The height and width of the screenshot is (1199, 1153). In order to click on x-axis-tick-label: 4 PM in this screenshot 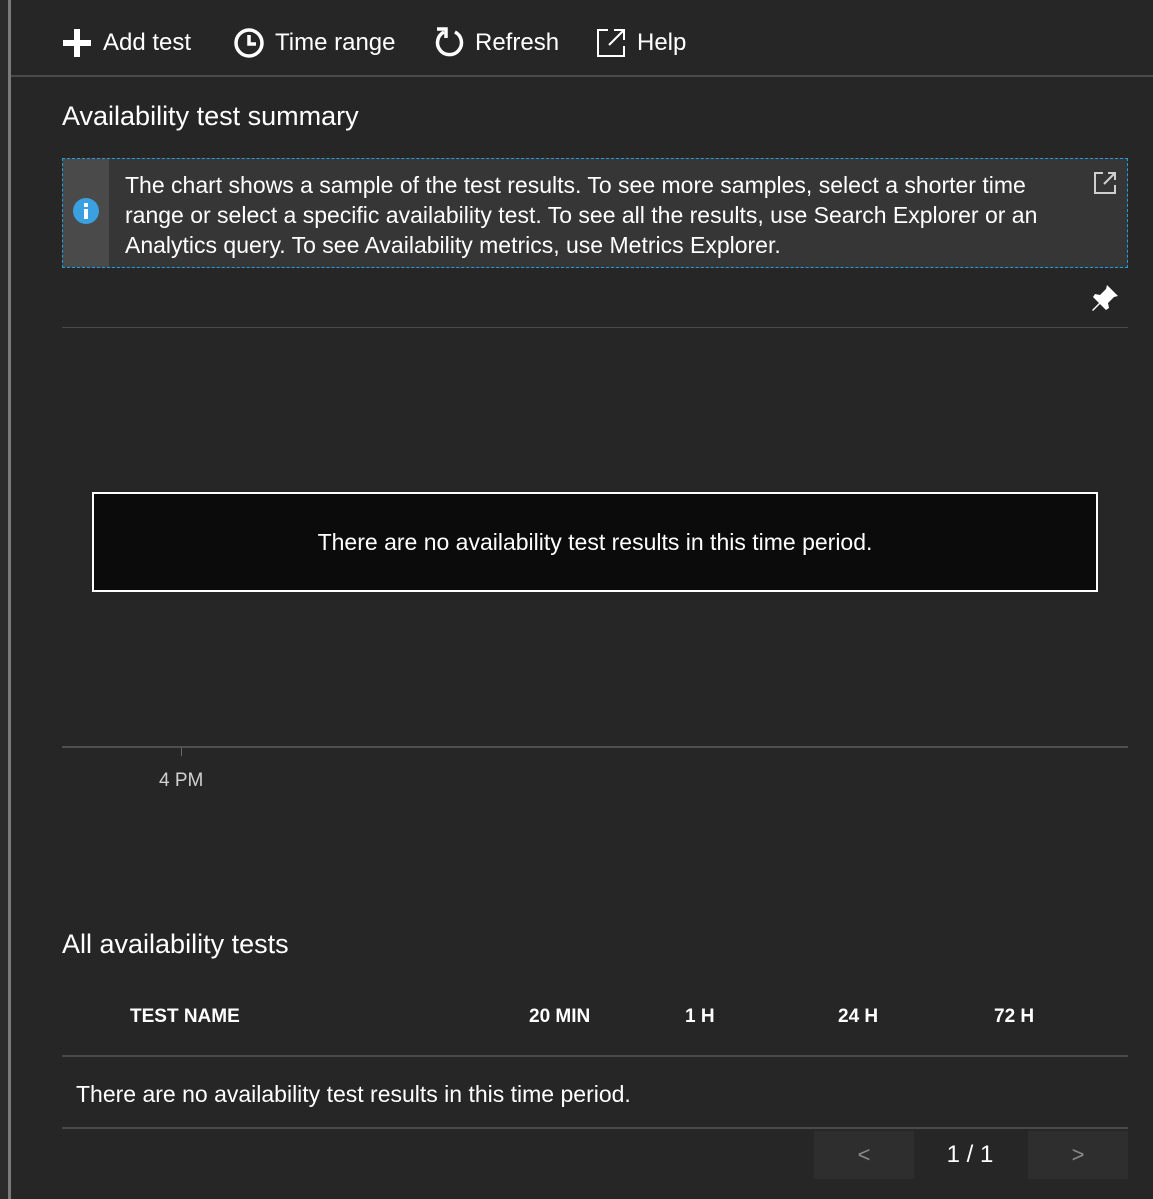, I will do `click(181, 780)`.